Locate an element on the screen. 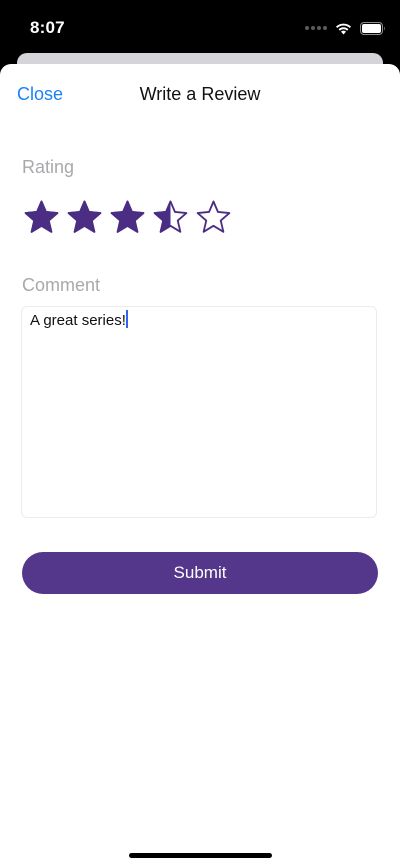 The height and width of the screenshot is (867, 400). home-indicator is located at coordinates (200, 855).